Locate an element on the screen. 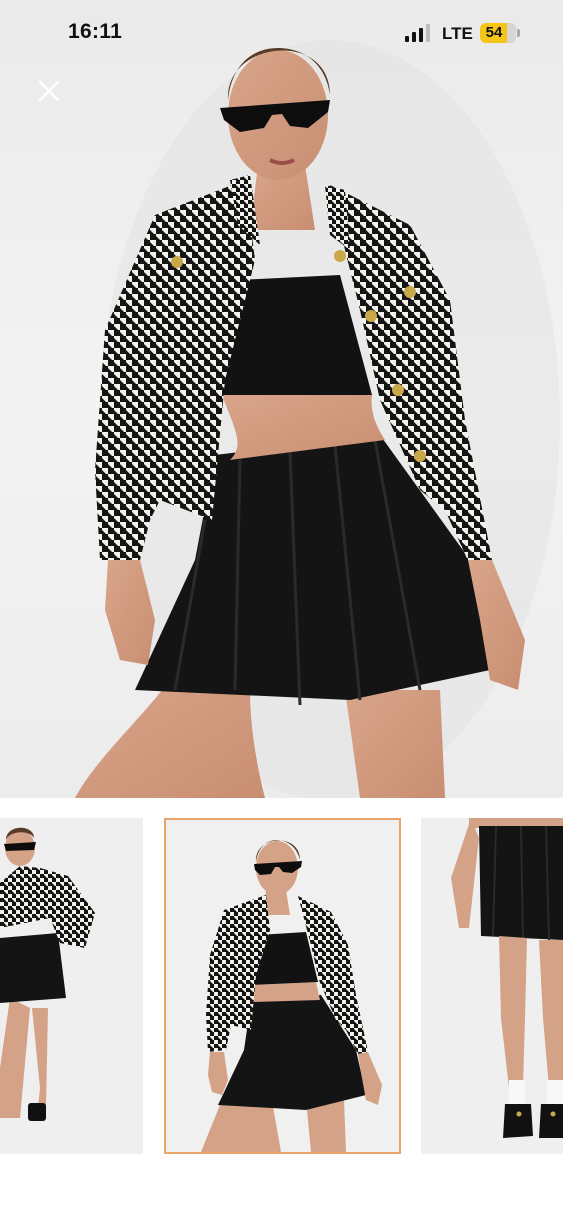  cellular-signal-icon is located at coordinates (419, 33).